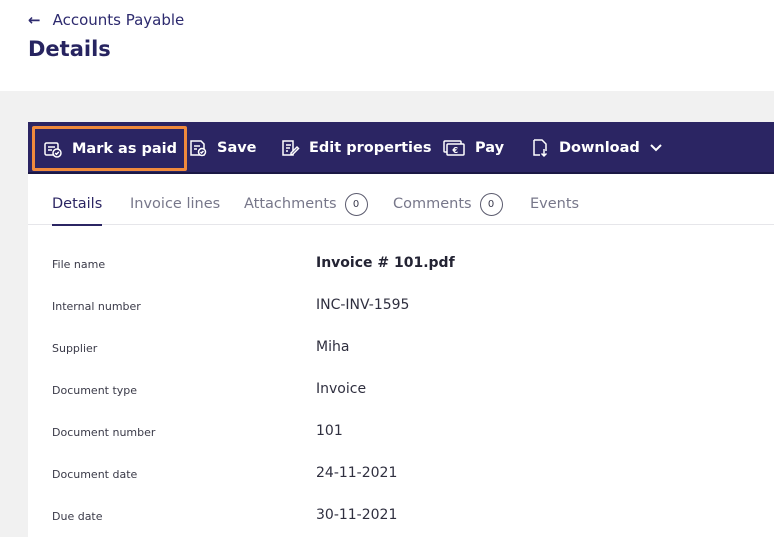  I want to click on save-label: Save, so click(237, 148).